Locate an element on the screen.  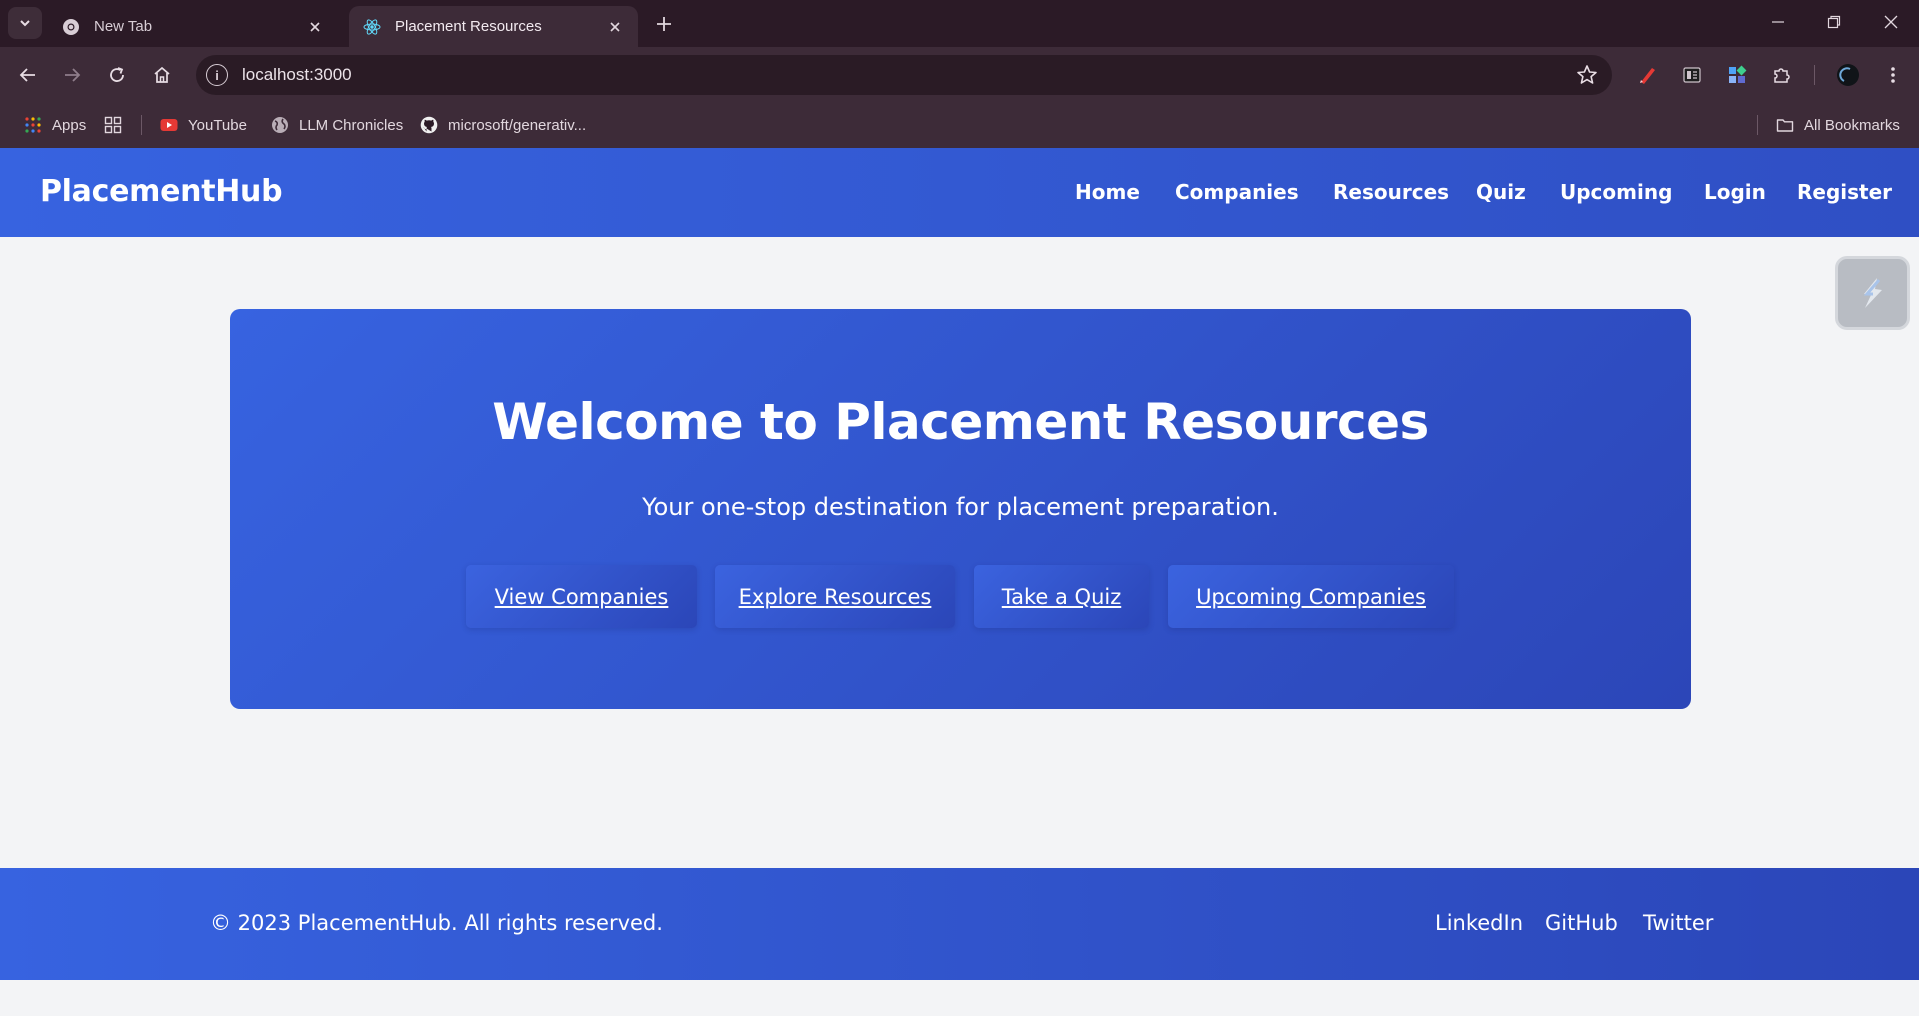
chrome-icon is located at coordinates (71, 26).